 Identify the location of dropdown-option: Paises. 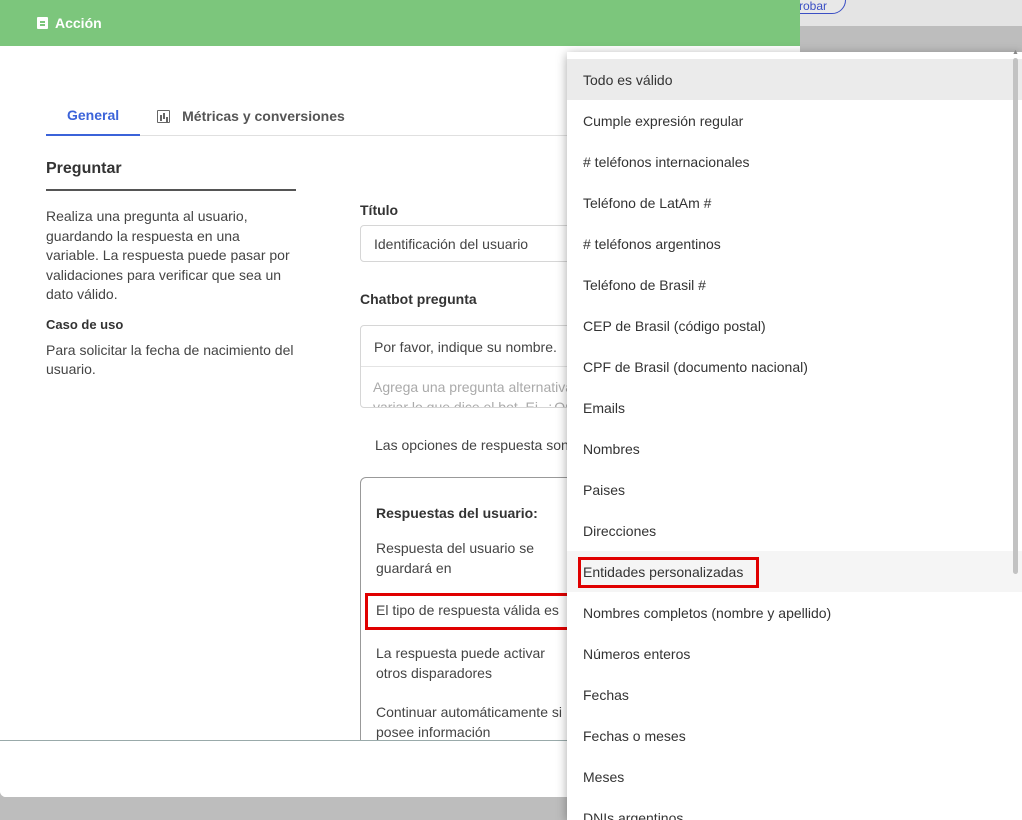
(794, 489).